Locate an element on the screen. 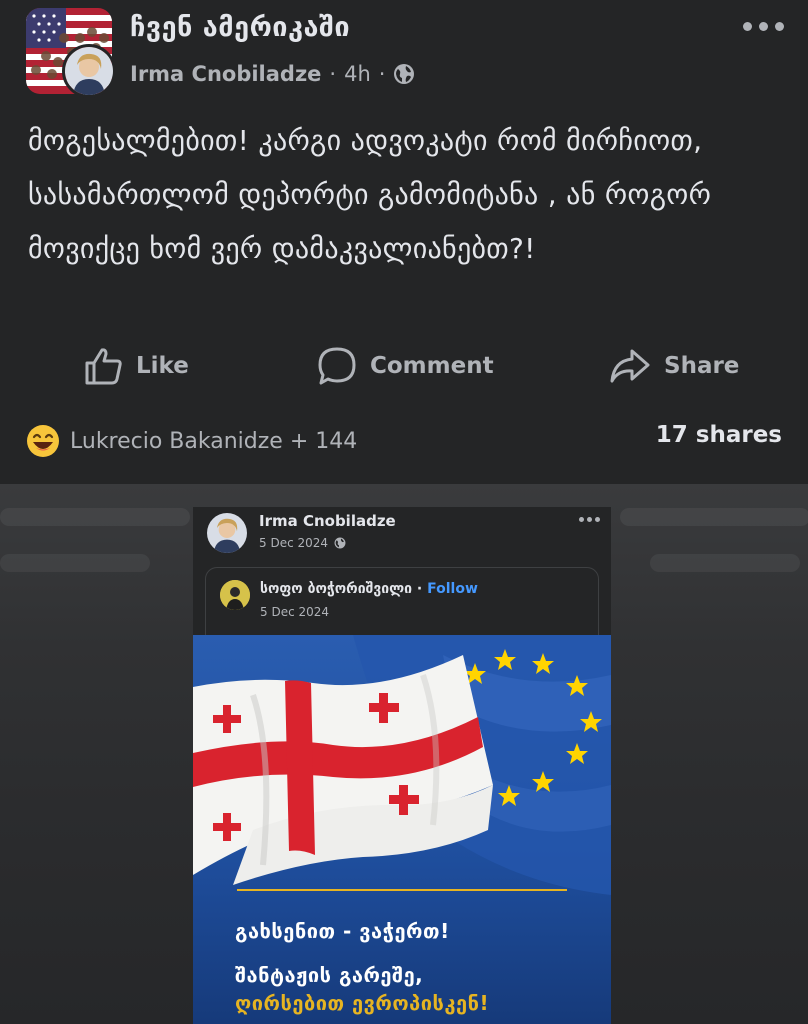  banner-headline: გახსენით - ვაჭერთ! is located at coordinates (342, 931).